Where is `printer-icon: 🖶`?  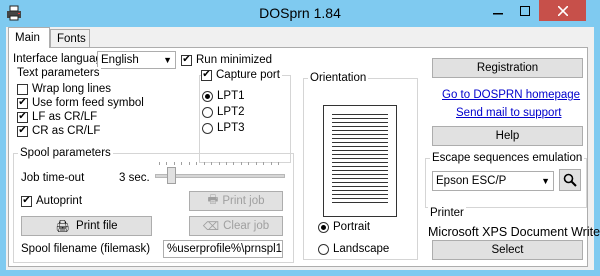 printer-icon: 🖶 is located at coordinates (213, 199).